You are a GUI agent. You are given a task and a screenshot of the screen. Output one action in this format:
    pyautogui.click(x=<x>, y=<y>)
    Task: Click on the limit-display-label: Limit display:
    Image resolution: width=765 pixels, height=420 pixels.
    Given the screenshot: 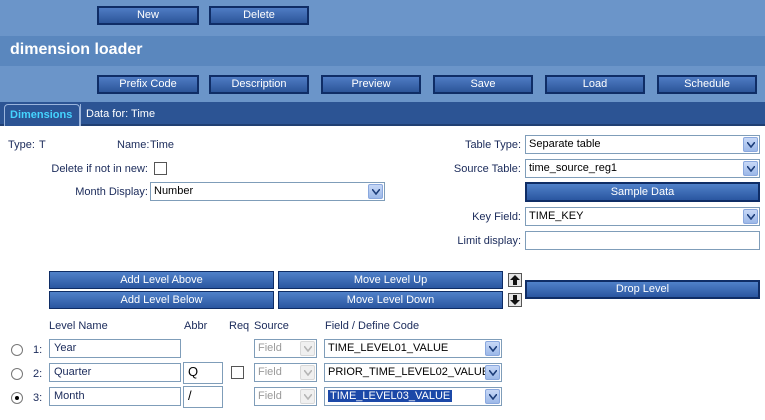 What is the action you would take?
    pyautogui.click(x=489, y=241)
    